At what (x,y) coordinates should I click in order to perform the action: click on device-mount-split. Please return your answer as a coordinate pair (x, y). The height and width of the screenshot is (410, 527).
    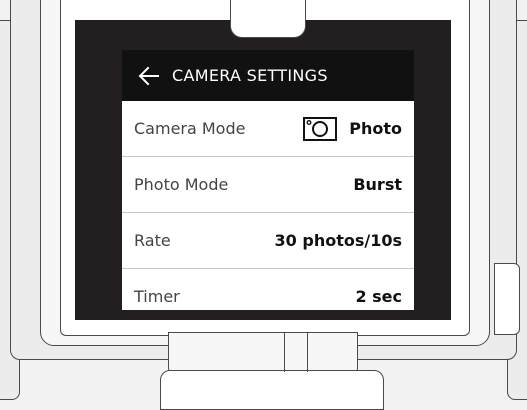
    Looking at the image, I should click on (296, 352).